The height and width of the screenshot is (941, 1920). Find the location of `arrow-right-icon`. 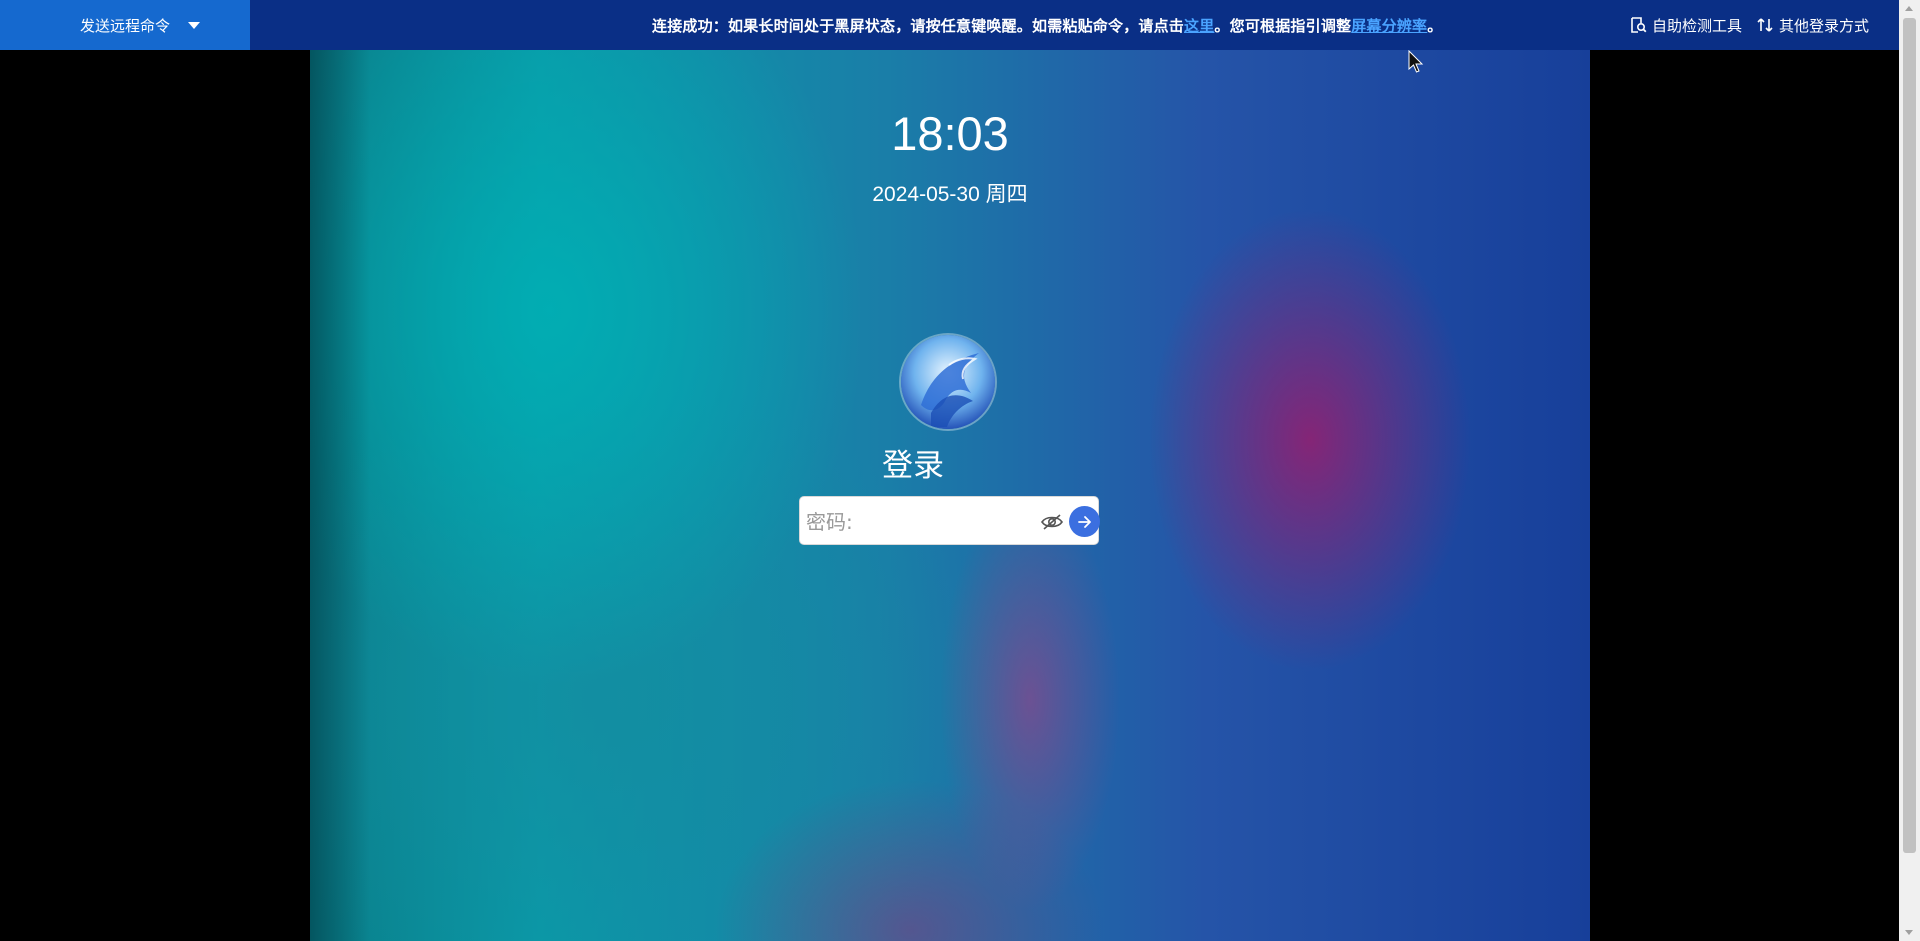

arrow-right-icon is located at coordinates (1084, 521).